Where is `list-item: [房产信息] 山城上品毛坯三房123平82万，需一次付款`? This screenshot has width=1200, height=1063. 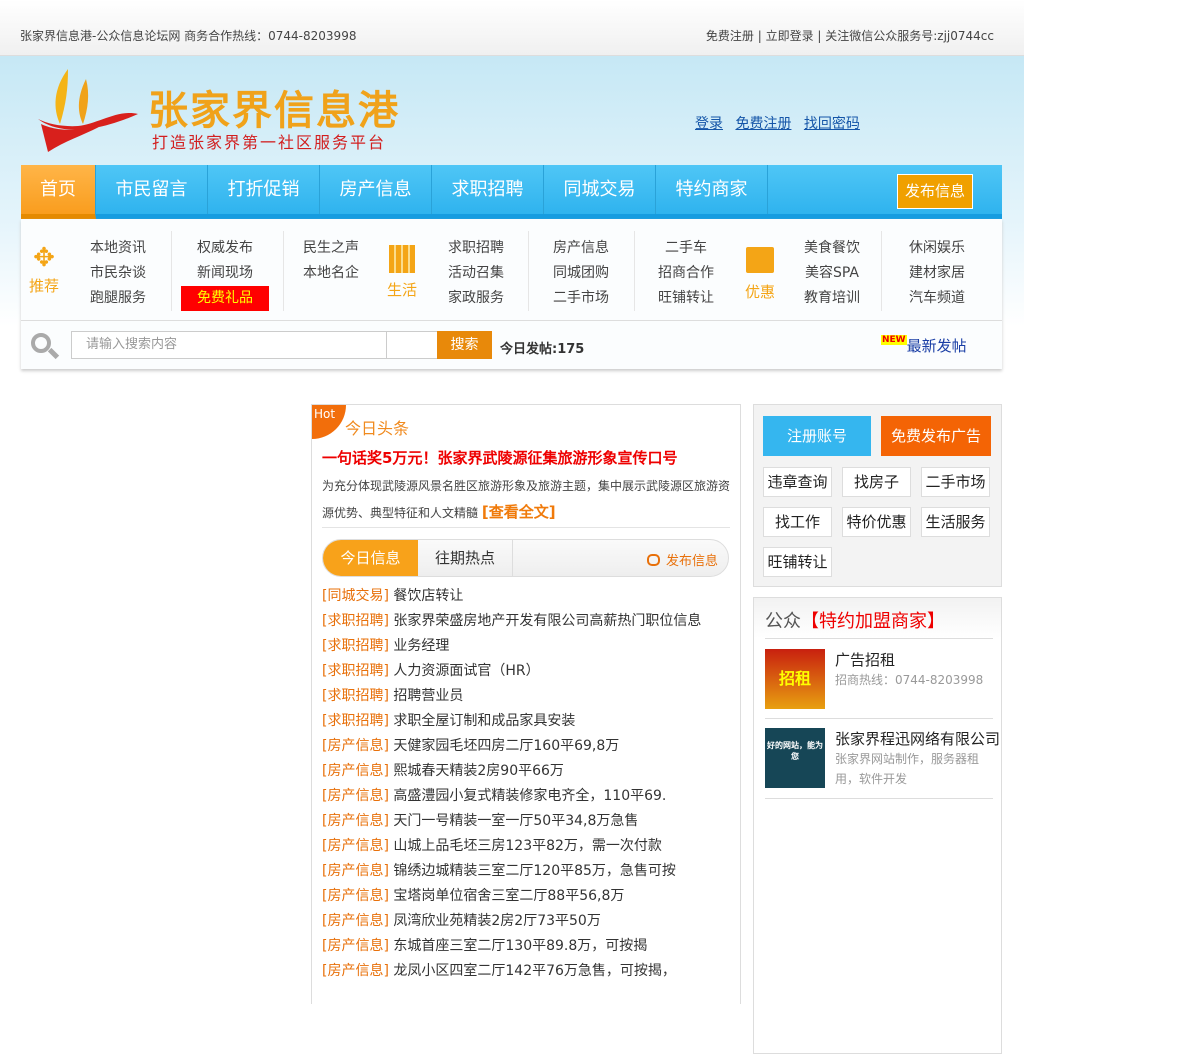 list-item: [房产信息] 山城上品毛坯三房123平82万，需一次付款 is located at coordinates (511, 846).